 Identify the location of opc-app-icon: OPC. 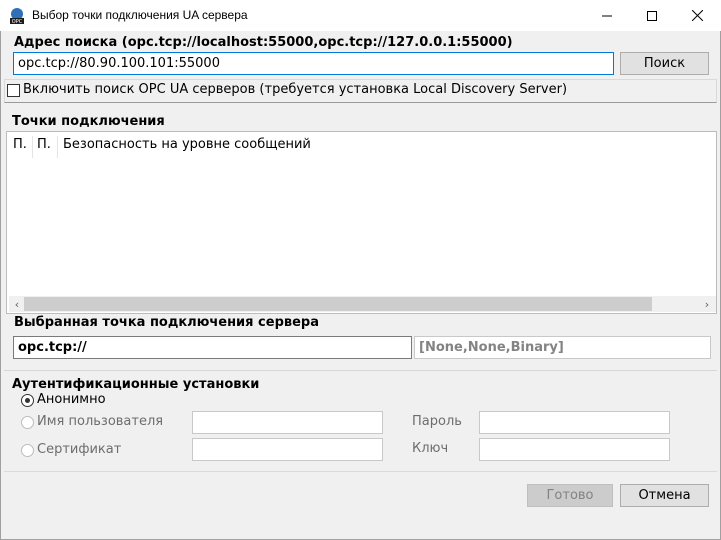
(17, 16).